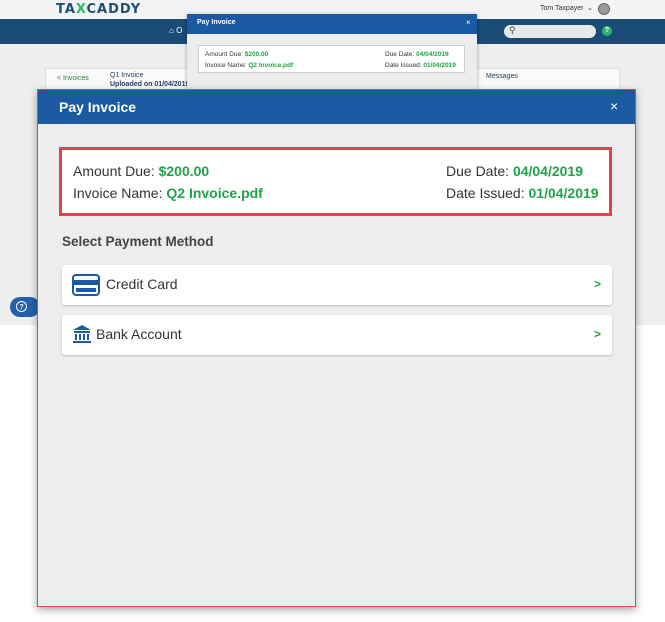  I want to click on modal-header: Pay Invoice ×, so click(336, 107).